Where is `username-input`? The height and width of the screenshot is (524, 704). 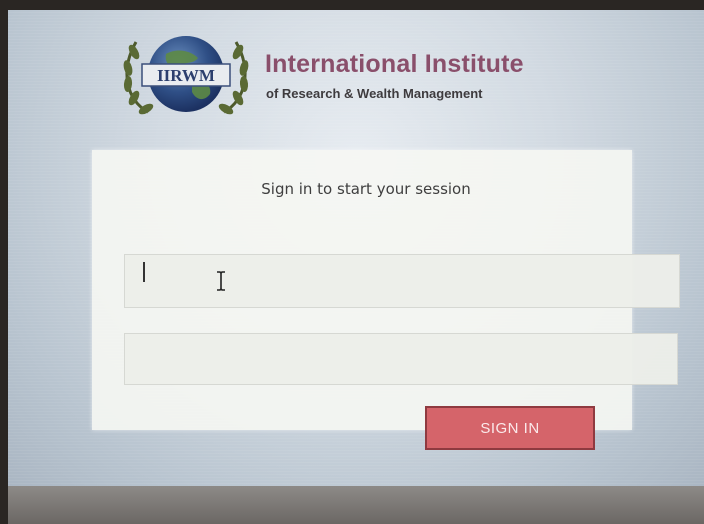 username-input is located at coordinates (402, 281).